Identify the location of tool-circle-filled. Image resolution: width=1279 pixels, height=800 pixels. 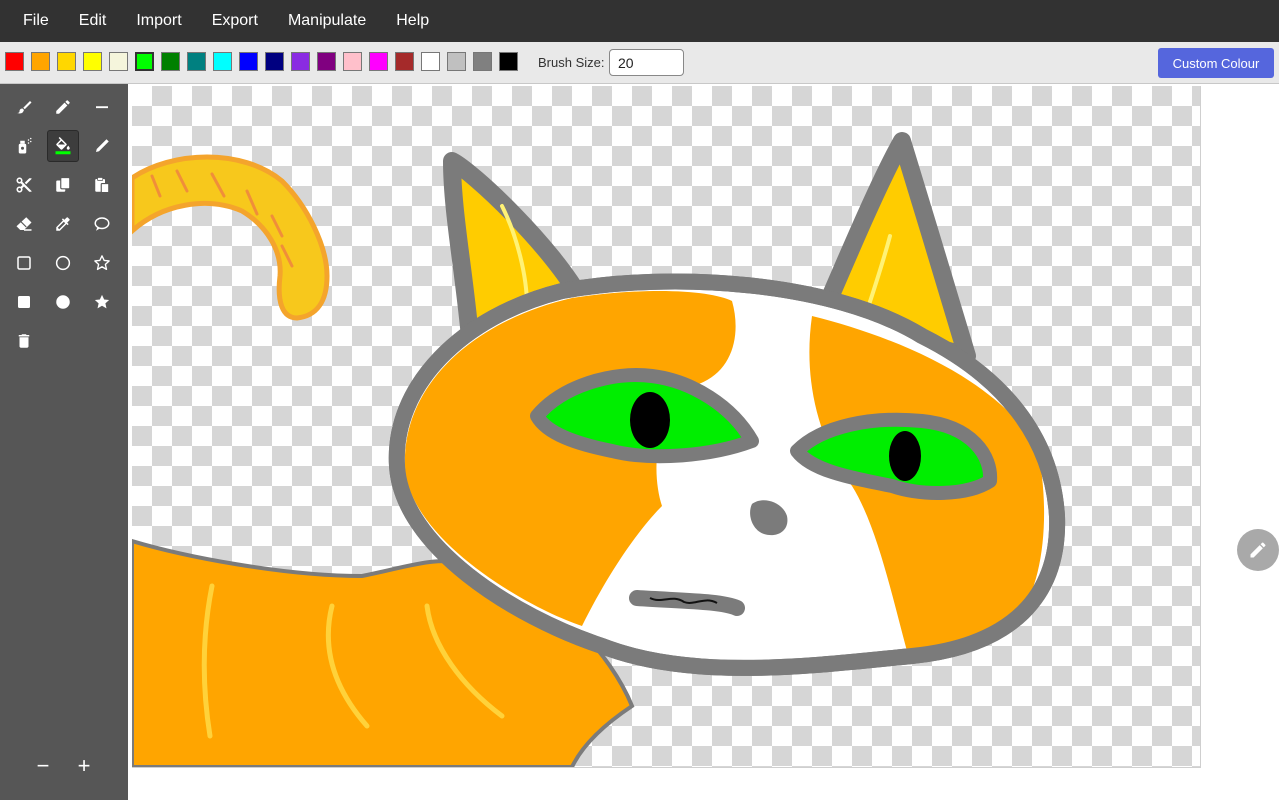
(63, 302).